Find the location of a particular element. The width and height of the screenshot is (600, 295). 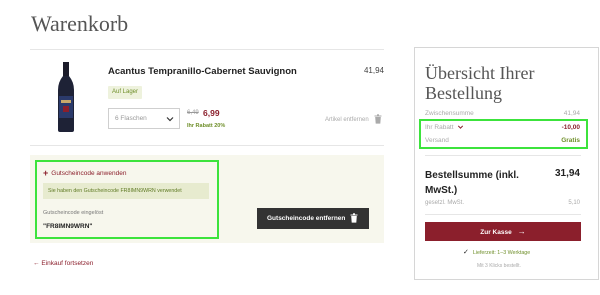

remove-voucher-button: Gutscheincode entfernen is located at coordinates (313, 218).